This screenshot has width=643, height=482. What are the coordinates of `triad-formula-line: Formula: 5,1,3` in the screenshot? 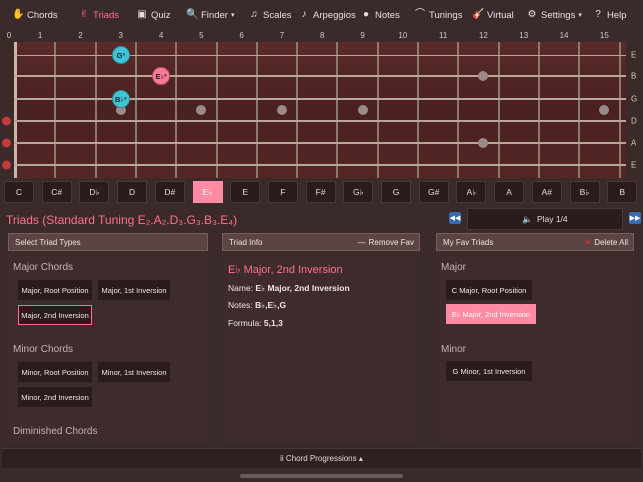 It's located at (255, 323).